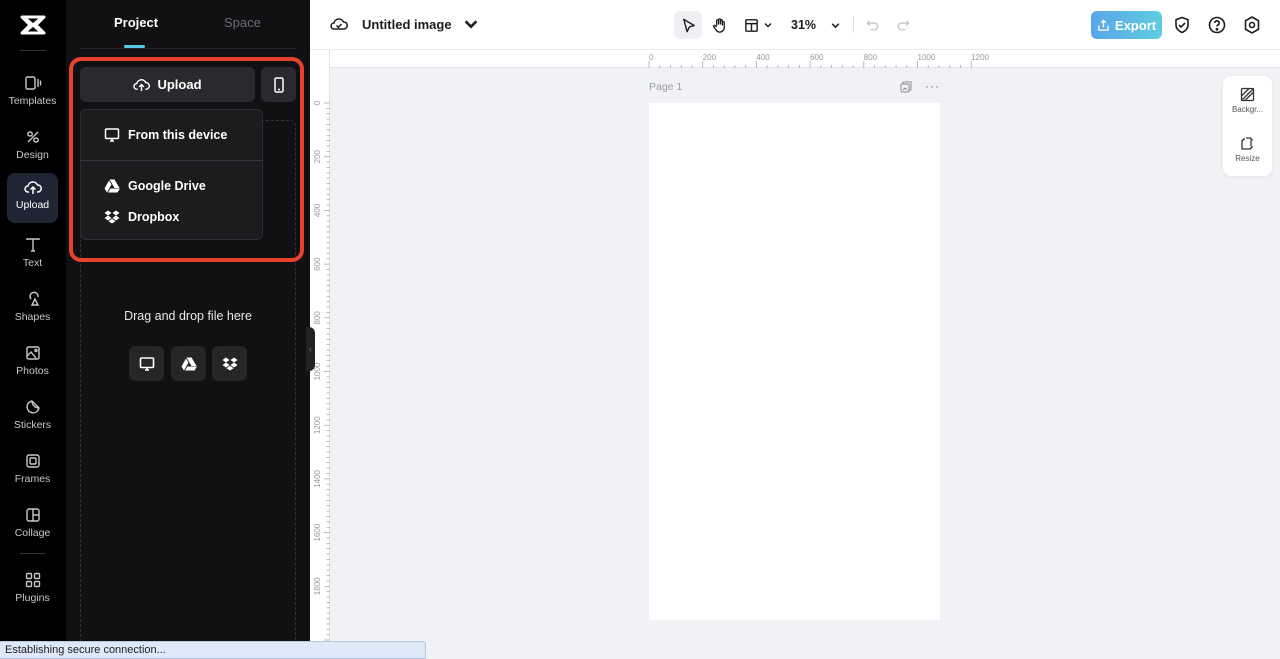  What do you see at coordinates (932, 86) in the screenshot?
I see `page-more-options-icon: ···` at bounding box center [932, 86].